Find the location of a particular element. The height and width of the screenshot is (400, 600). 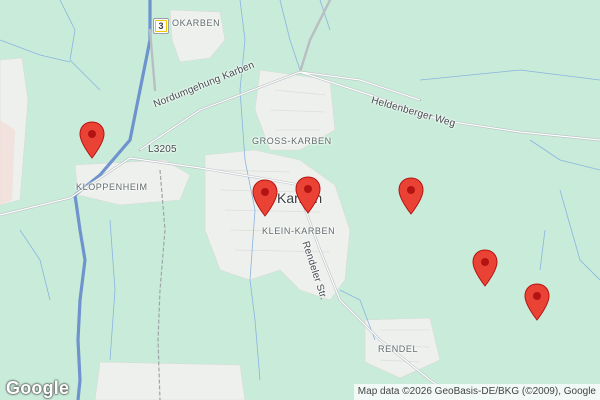

road-north is located at coordinates (315, 37).